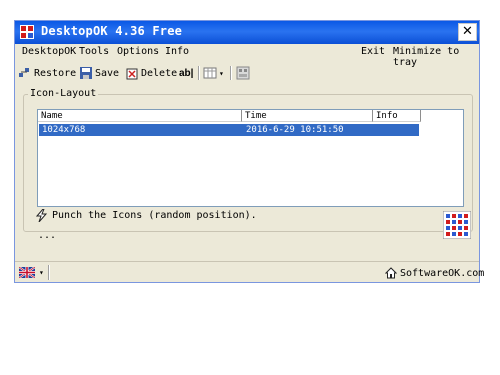  I want to click on restore-icon, so click(24, 72).